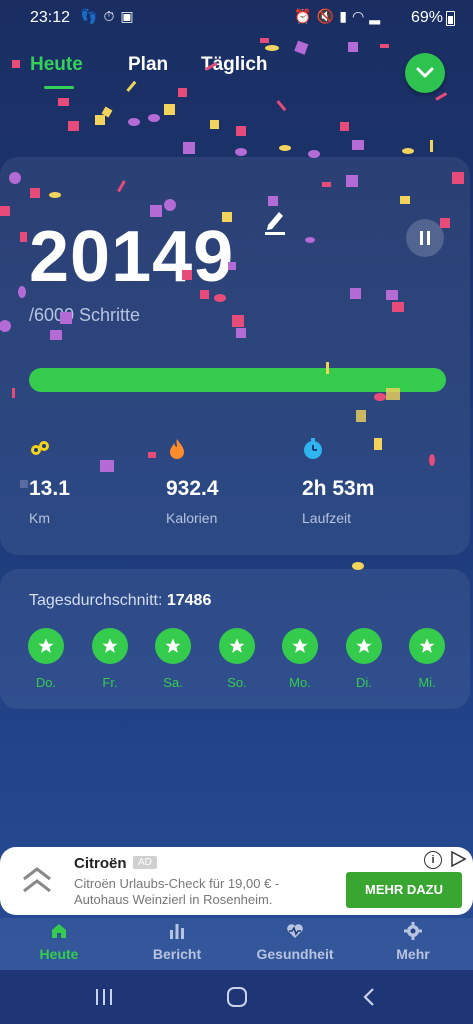 The height and width of the screenshot is (1024, 473). What do you see at coordinates (295, 954) in the screenshot?
I see `nav-label: Gesundheit` at bounding box center [295, 954].